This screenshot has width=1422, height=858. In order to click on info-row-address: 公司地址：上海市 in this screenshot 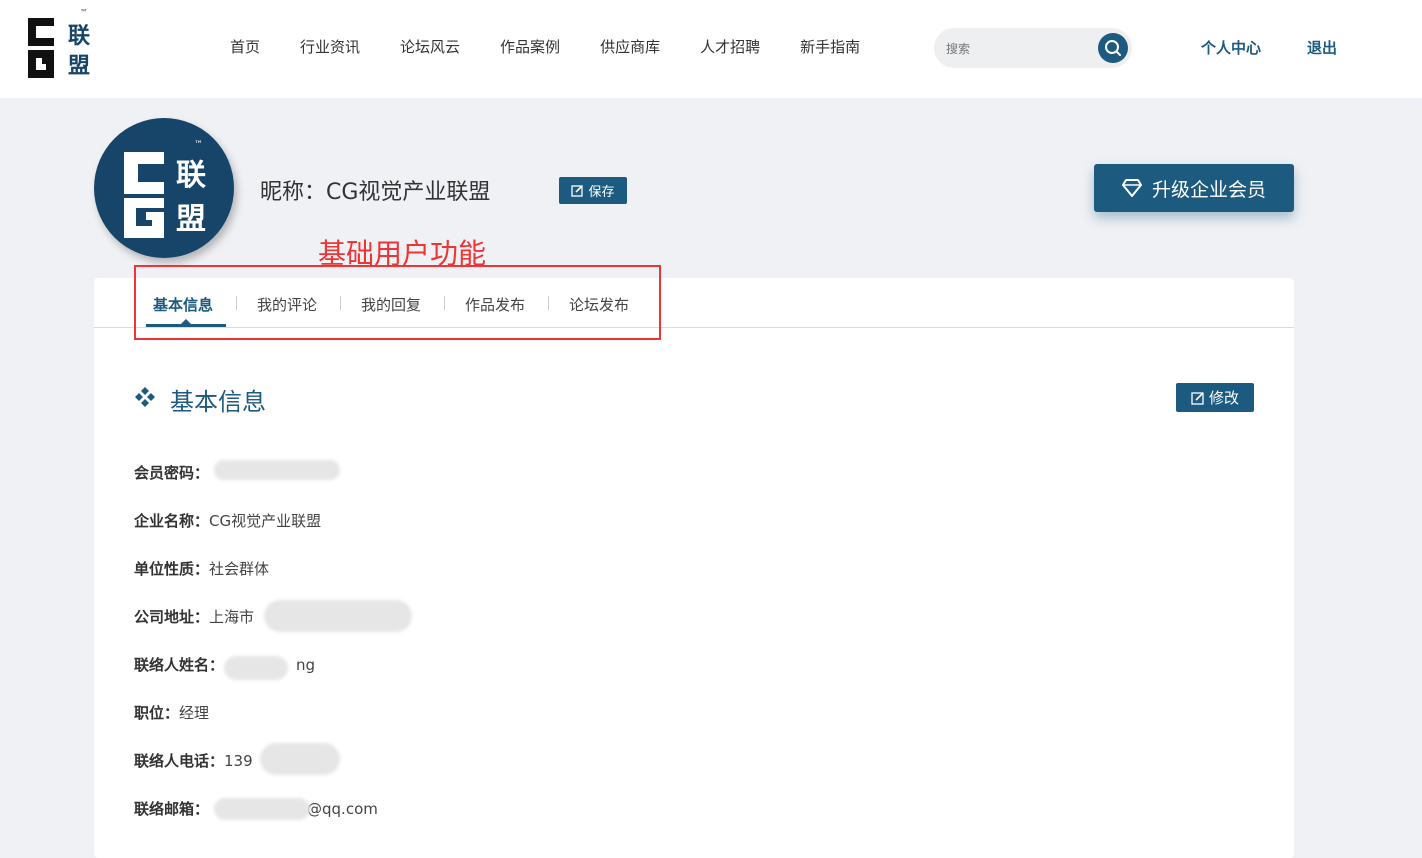, I will do `click(194, 616)`.